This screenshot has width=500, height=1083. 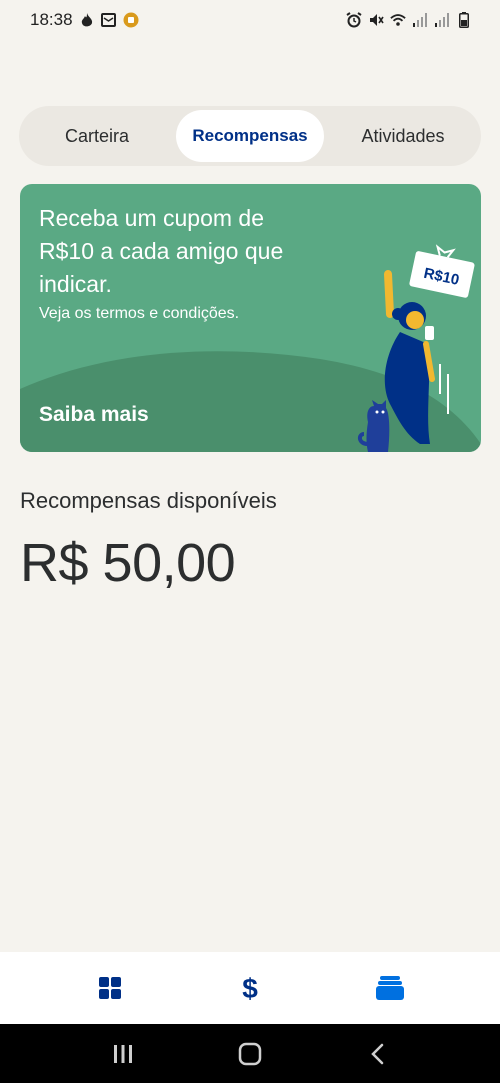 I want to click on status-right, so click(x=409, y=20).